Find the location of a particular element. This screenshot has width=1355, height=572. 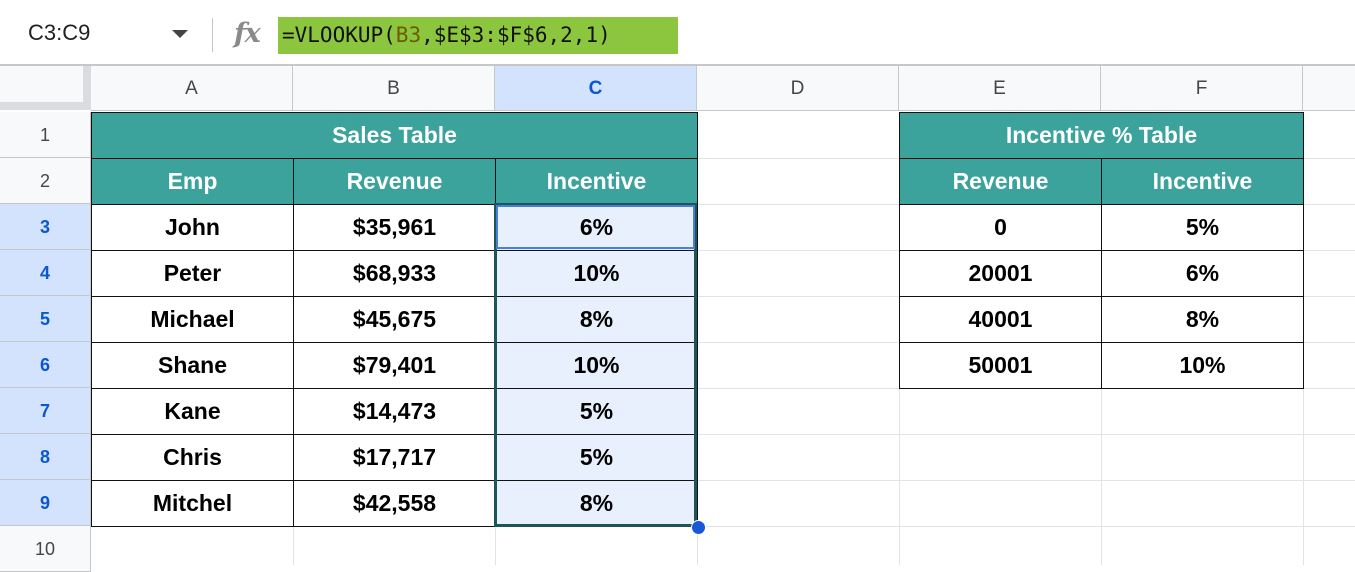

column-header-a: A is located at coordinates (192, 88).